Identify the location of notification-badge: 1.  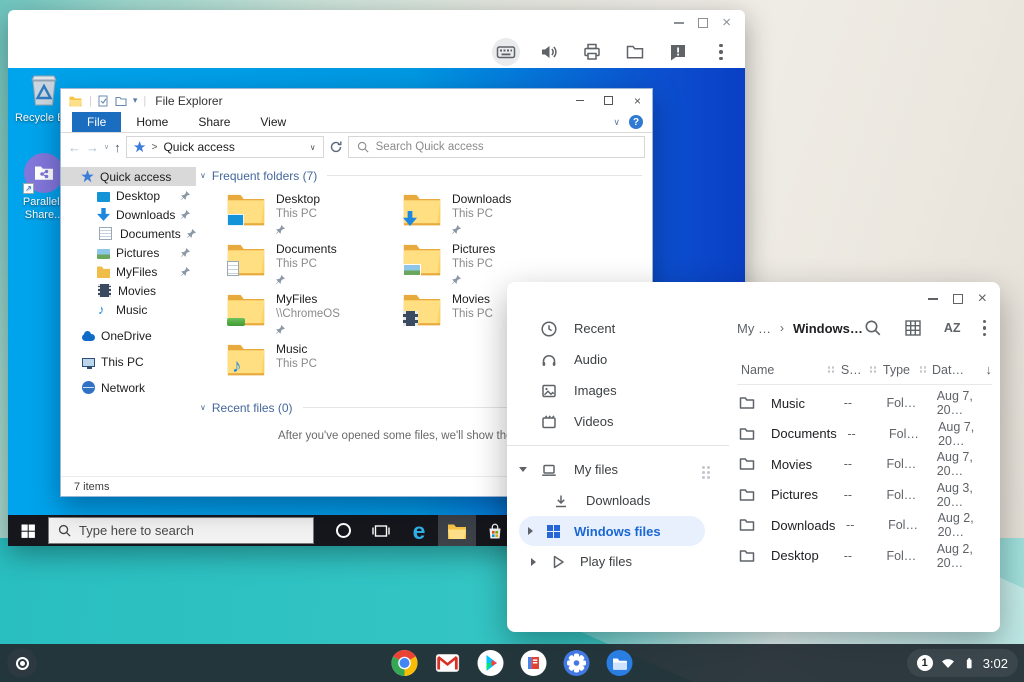
(924, 663).